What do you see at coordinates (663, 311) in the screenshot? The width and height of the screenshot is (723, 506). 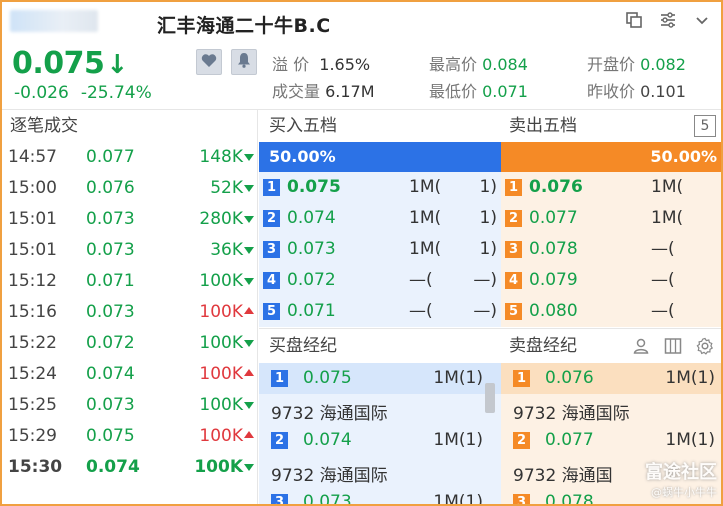 I see `ask-level-qty: —(` at bounding box center [663, 311].